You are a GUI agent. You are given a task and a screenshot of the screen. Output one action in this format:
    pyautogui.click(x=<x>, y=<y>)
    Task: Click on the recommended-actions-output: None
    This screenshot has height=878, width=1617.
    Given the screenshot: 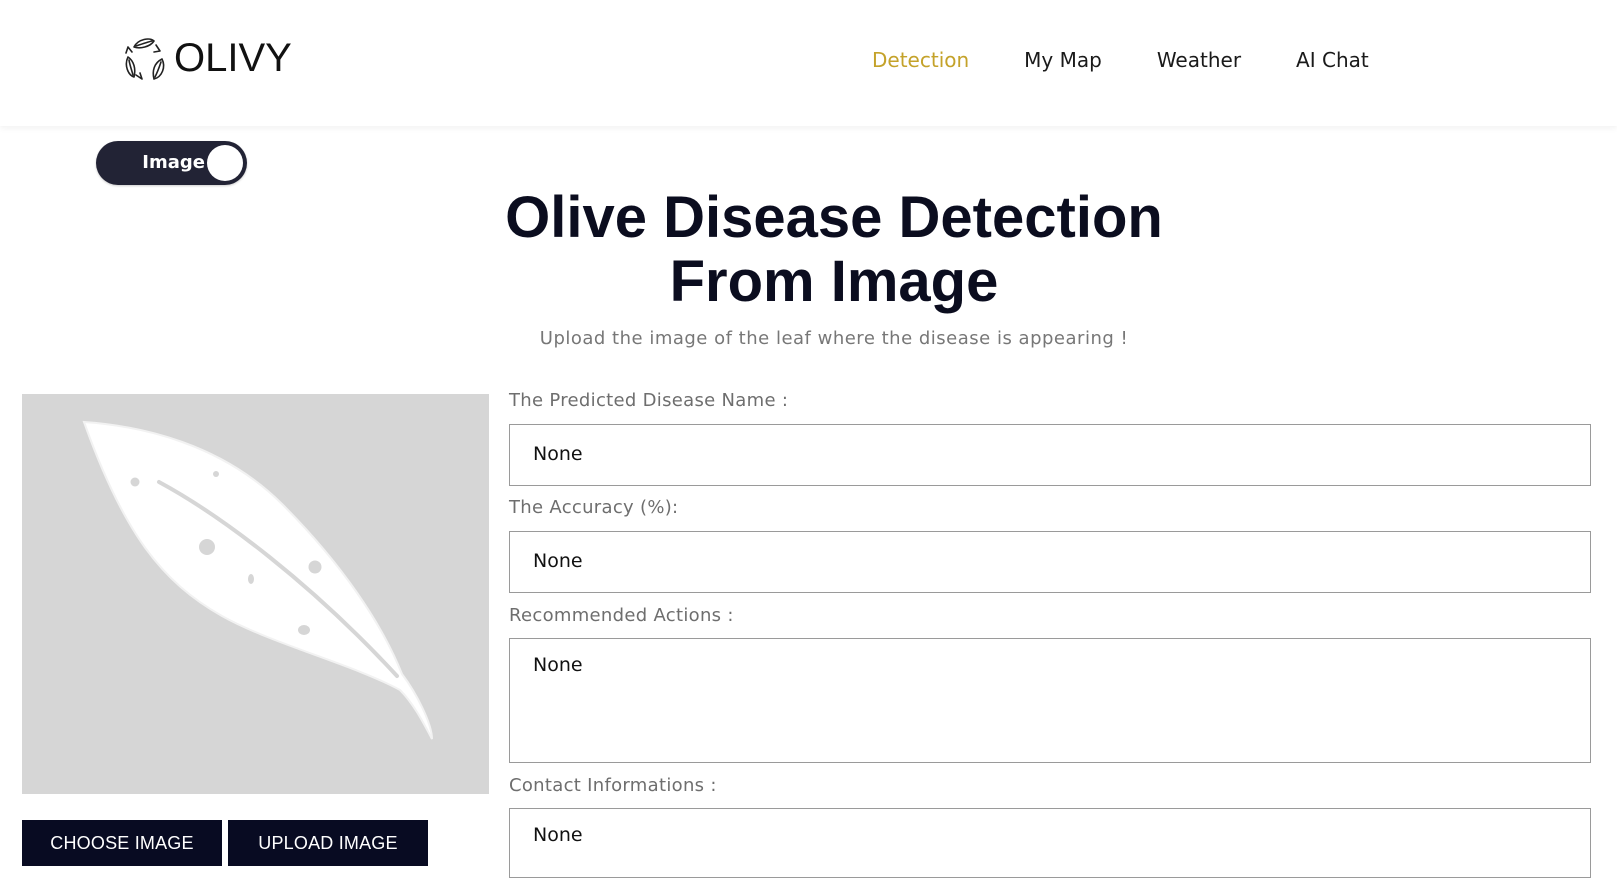 What is the action you would take?
    pyautogui.click(x=1050, y=700)
    